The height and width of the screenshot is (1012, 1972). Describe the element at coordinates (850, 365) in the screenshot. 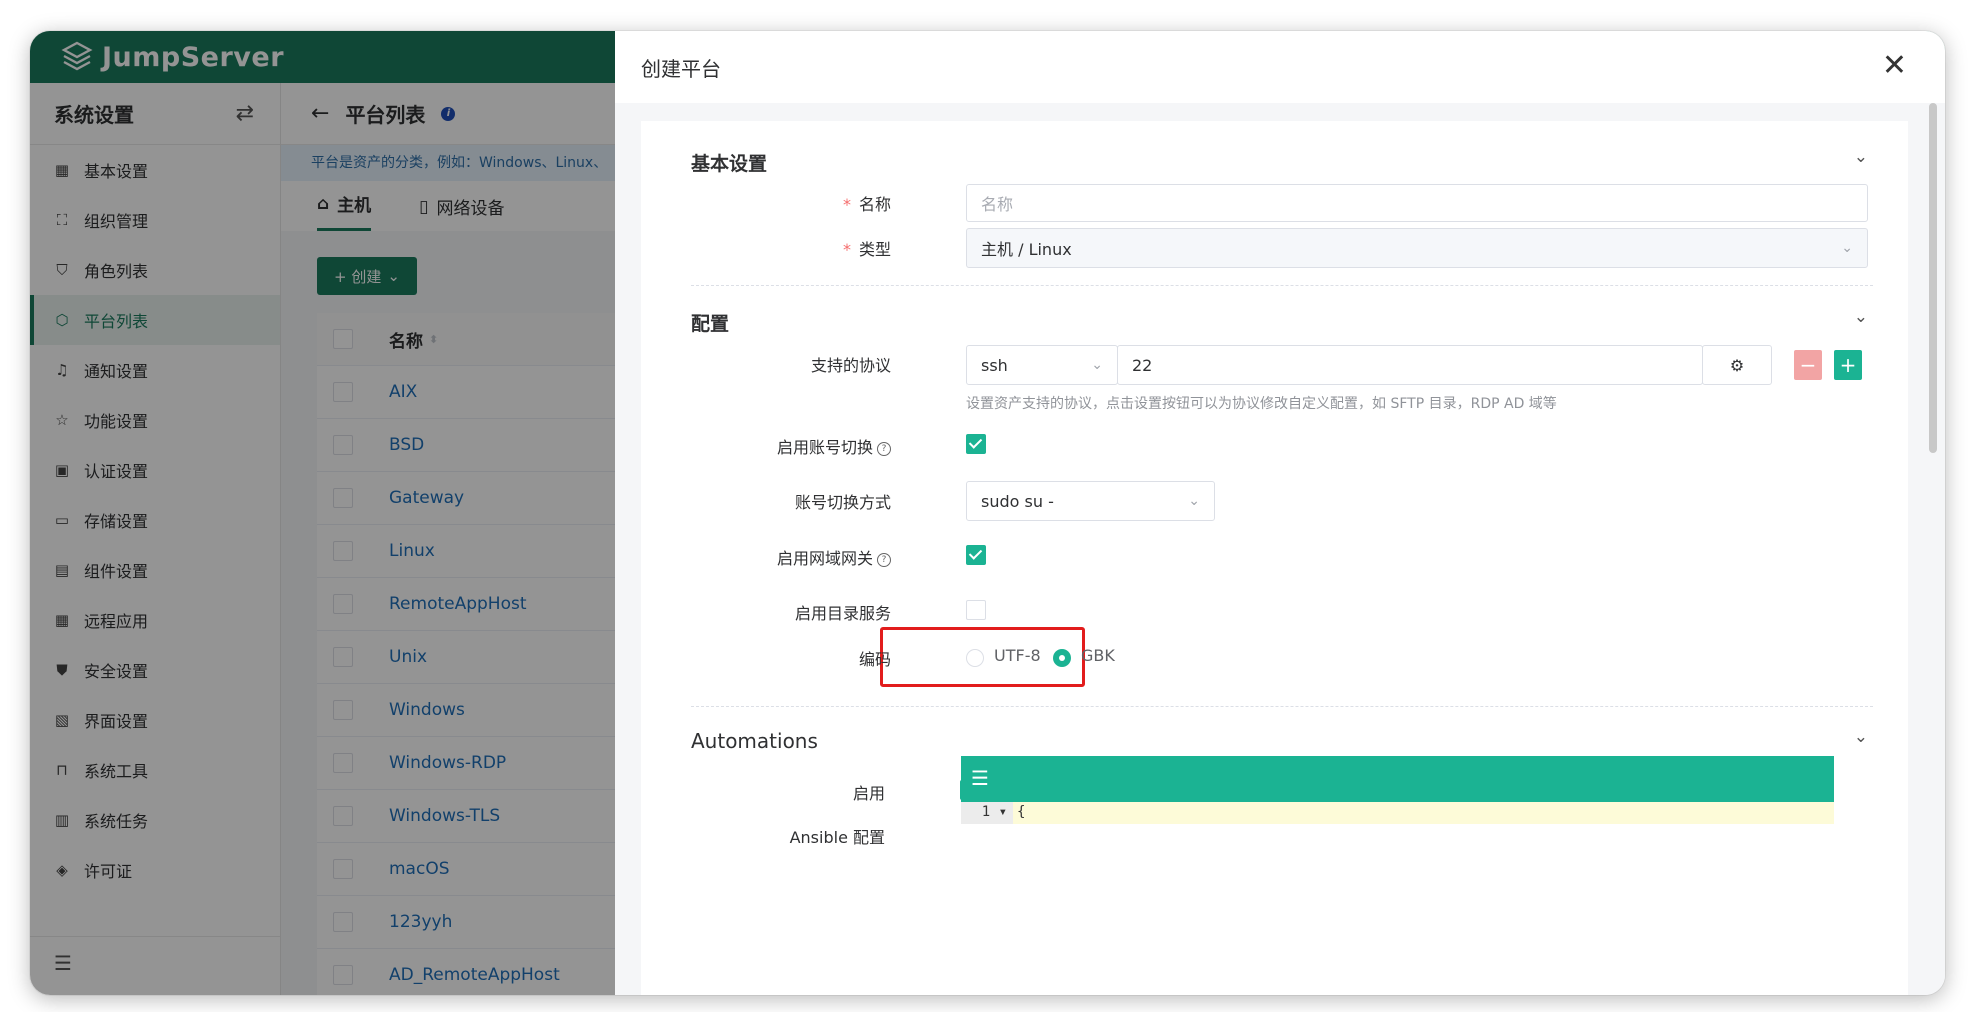

I see `protocol-label: 支持的协议` at that location.